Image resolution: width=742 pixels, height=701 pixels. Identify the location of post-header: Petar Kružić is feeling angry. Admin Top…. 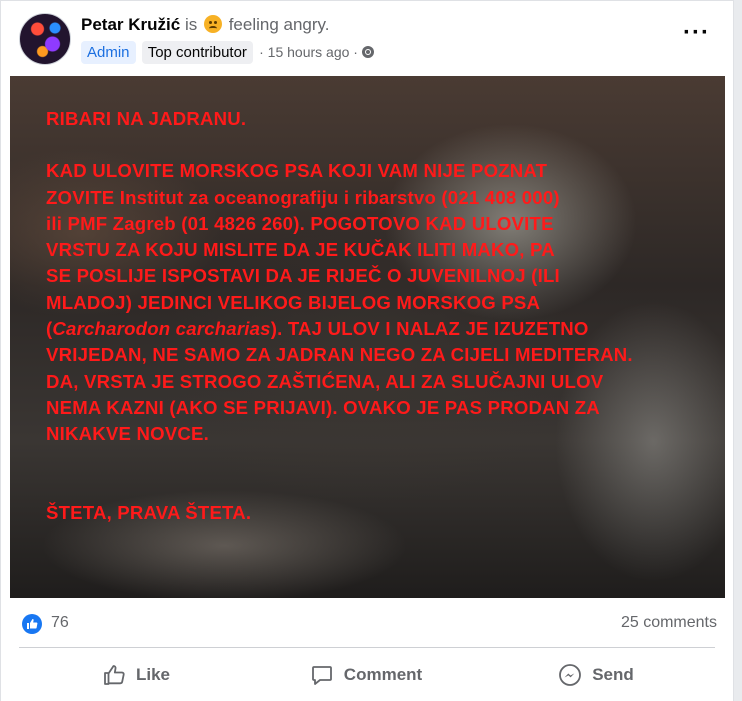
(367, 38).